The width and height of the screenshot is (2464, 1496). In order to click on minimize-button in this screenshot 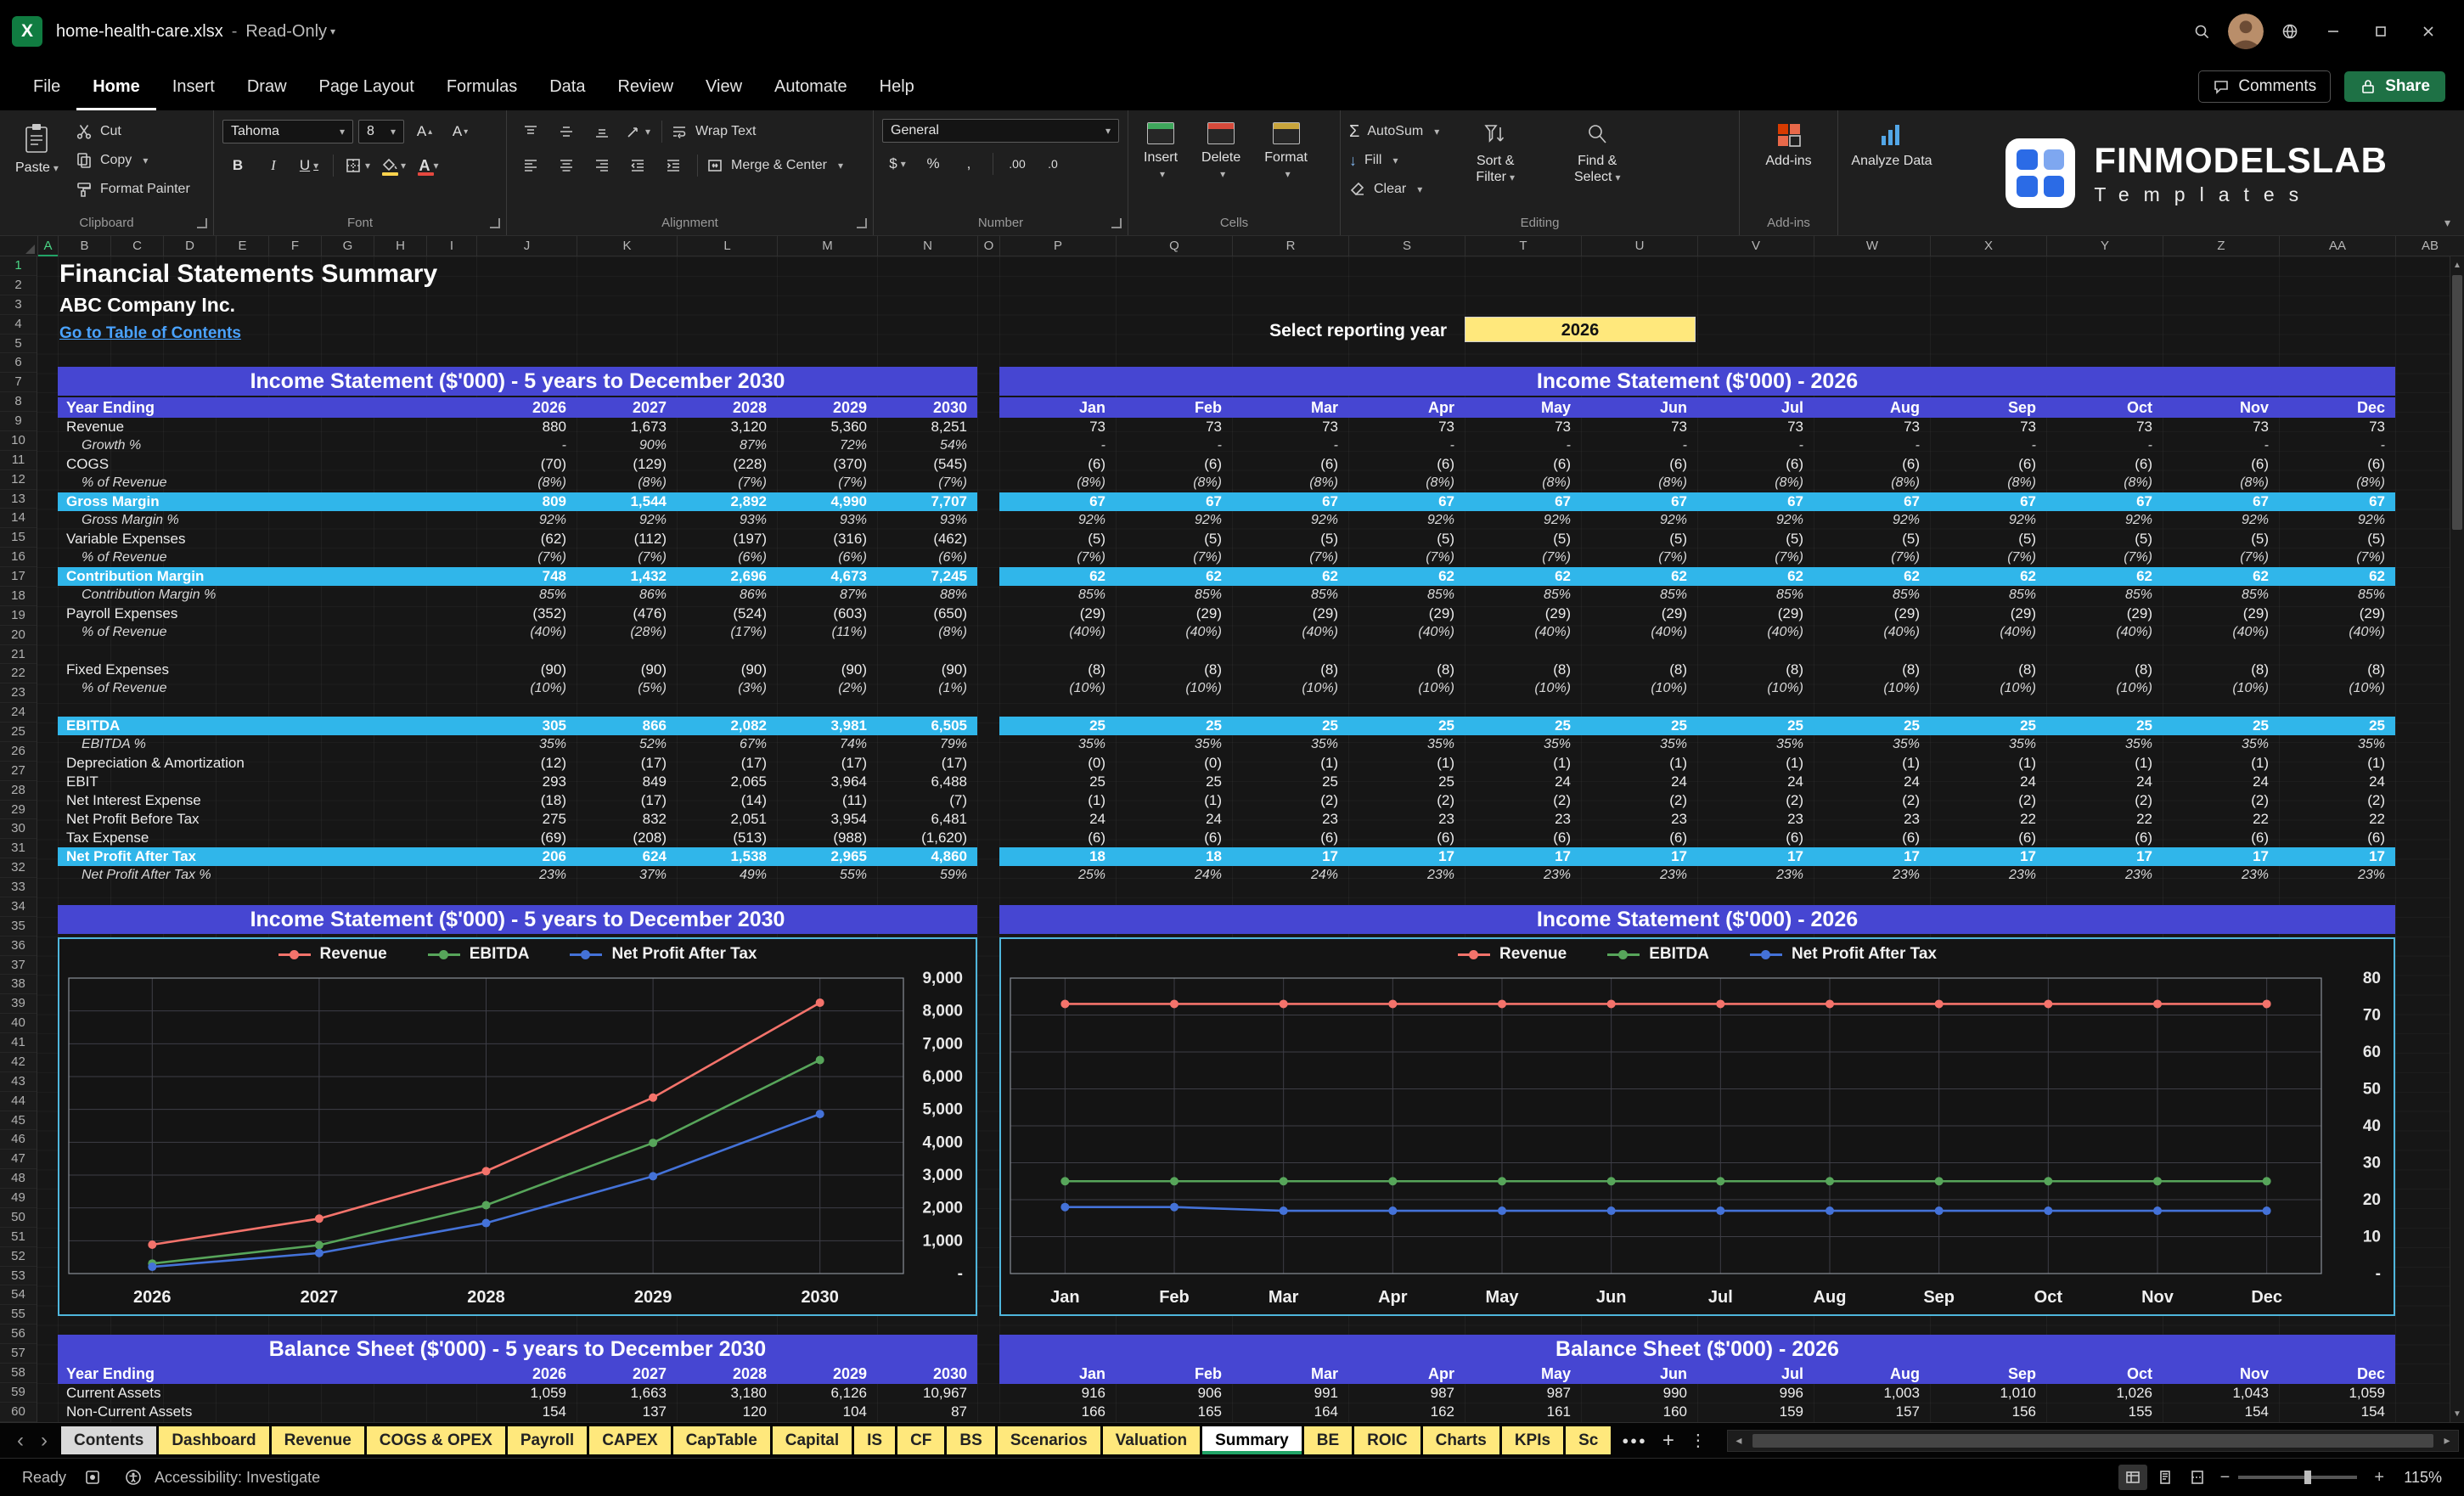, I will do `click(2333, 31)`.